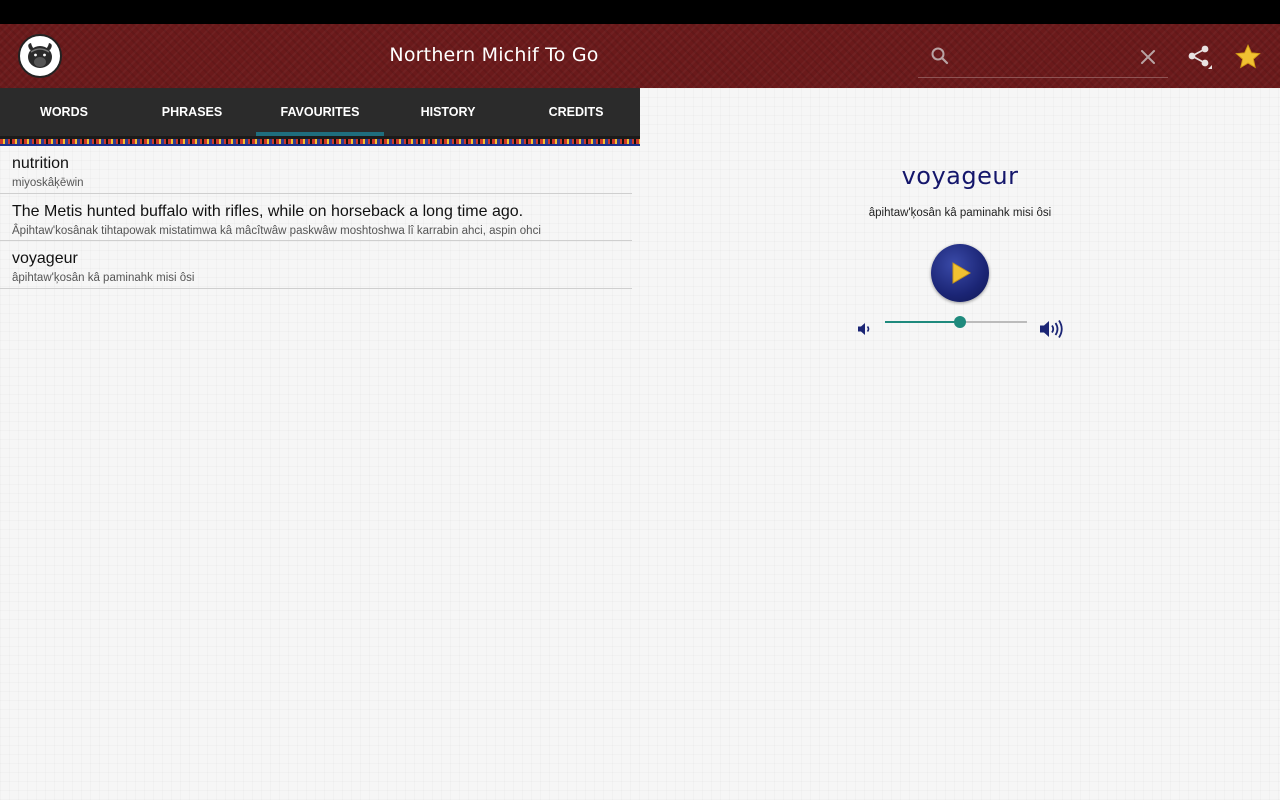 The width and height of the screenshot is (1280, 800). What do you see at coordinates (640, 56) in the screenshot?
I see `app-bar: Northern Michif To Go` at bounding box center [640, 56].